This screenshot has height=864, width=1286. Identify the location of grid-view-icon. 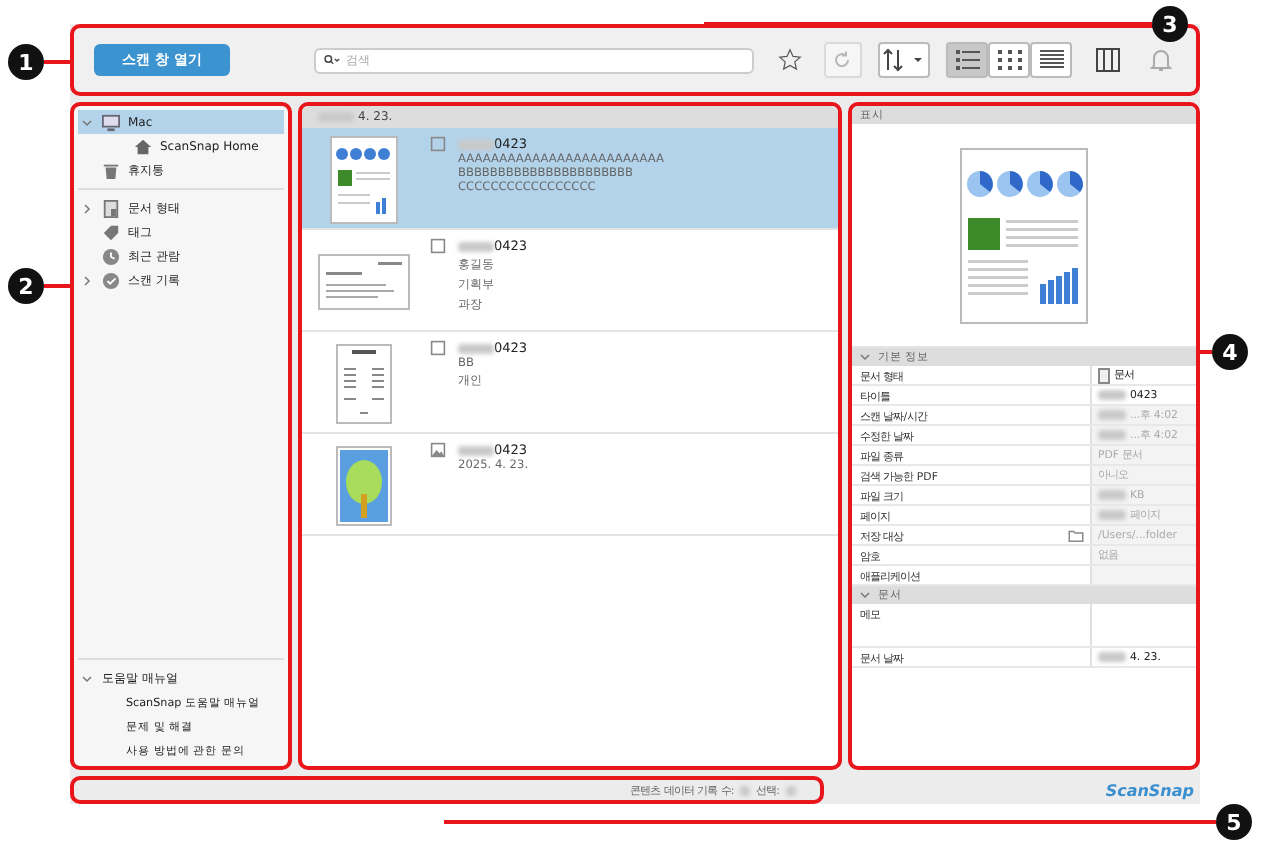
(1009, 60).